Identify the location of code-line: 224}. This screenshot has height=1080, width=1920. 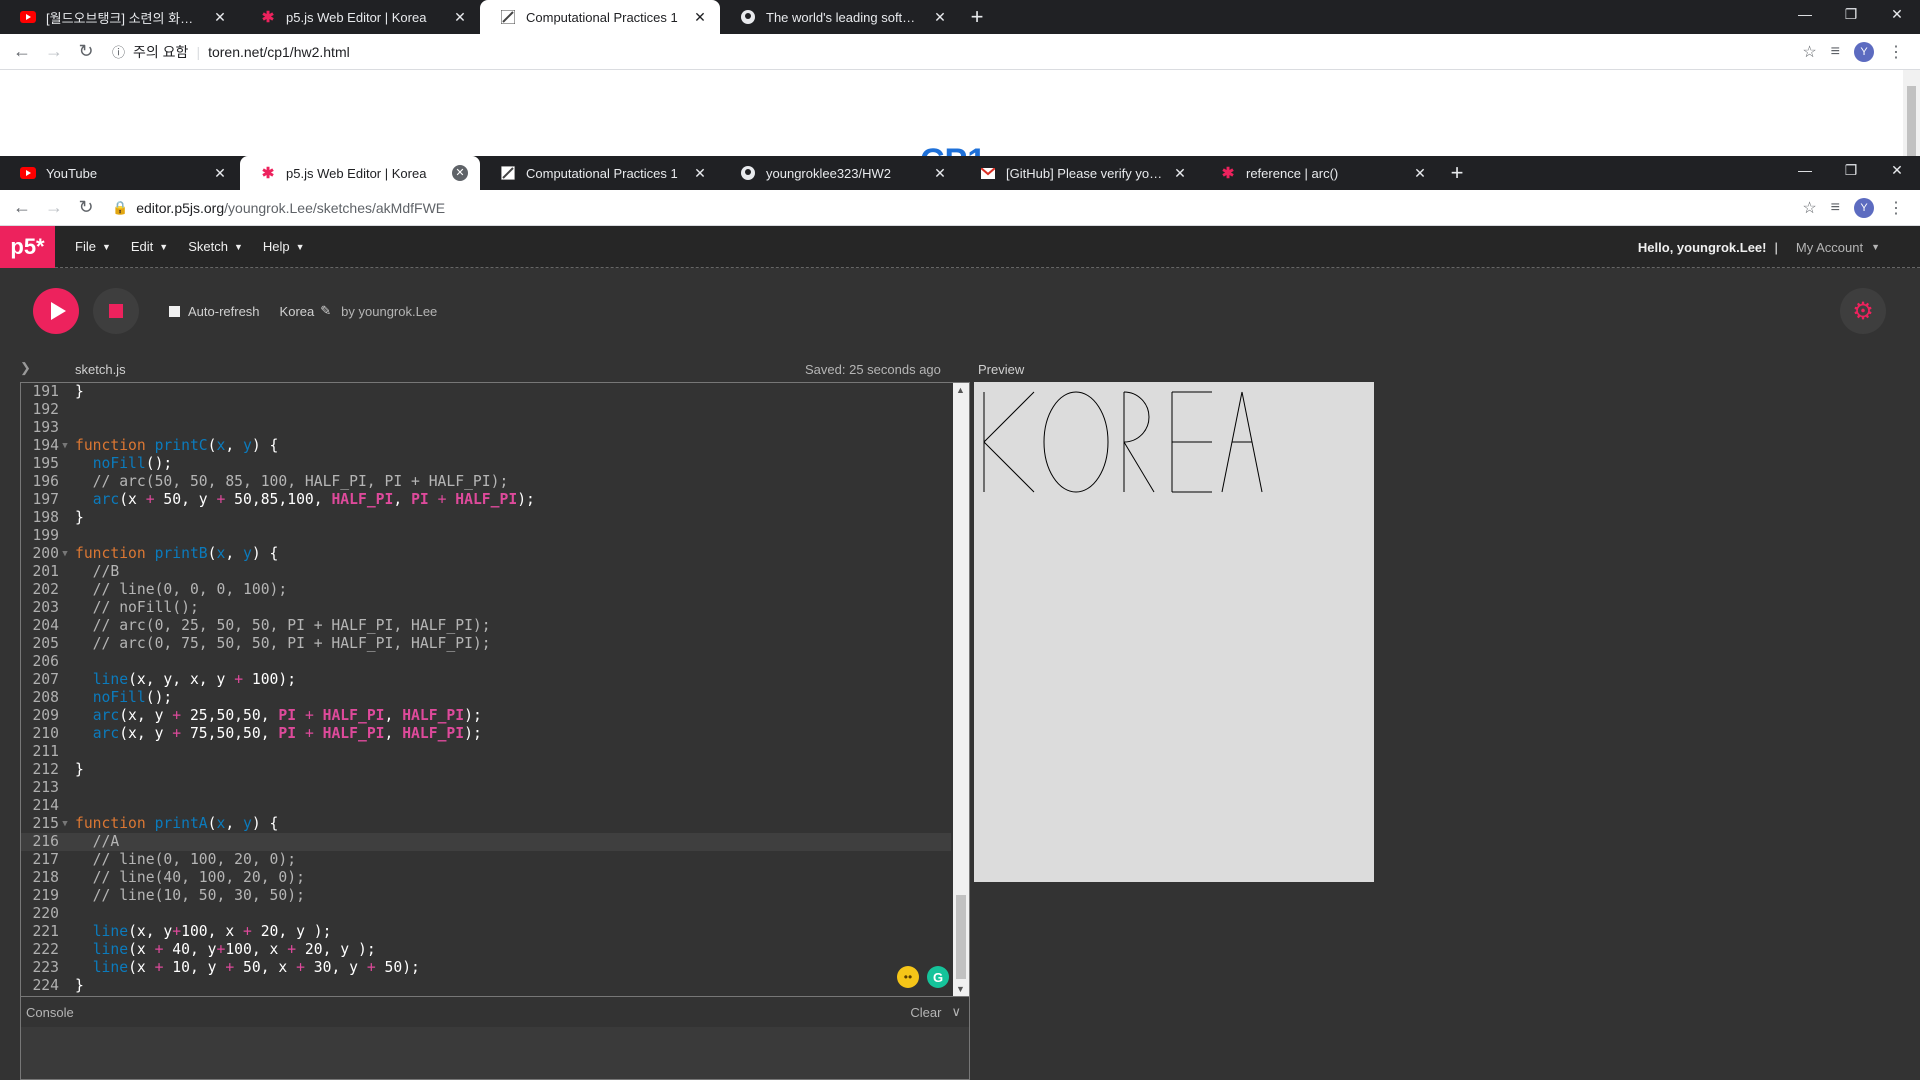
(486, 986).